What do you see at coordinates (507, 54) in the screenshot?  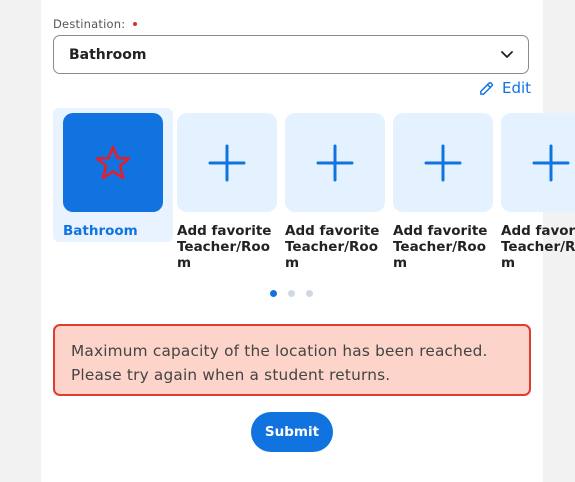 I see `chevron-down-icon` at bounding box center [507, 54].